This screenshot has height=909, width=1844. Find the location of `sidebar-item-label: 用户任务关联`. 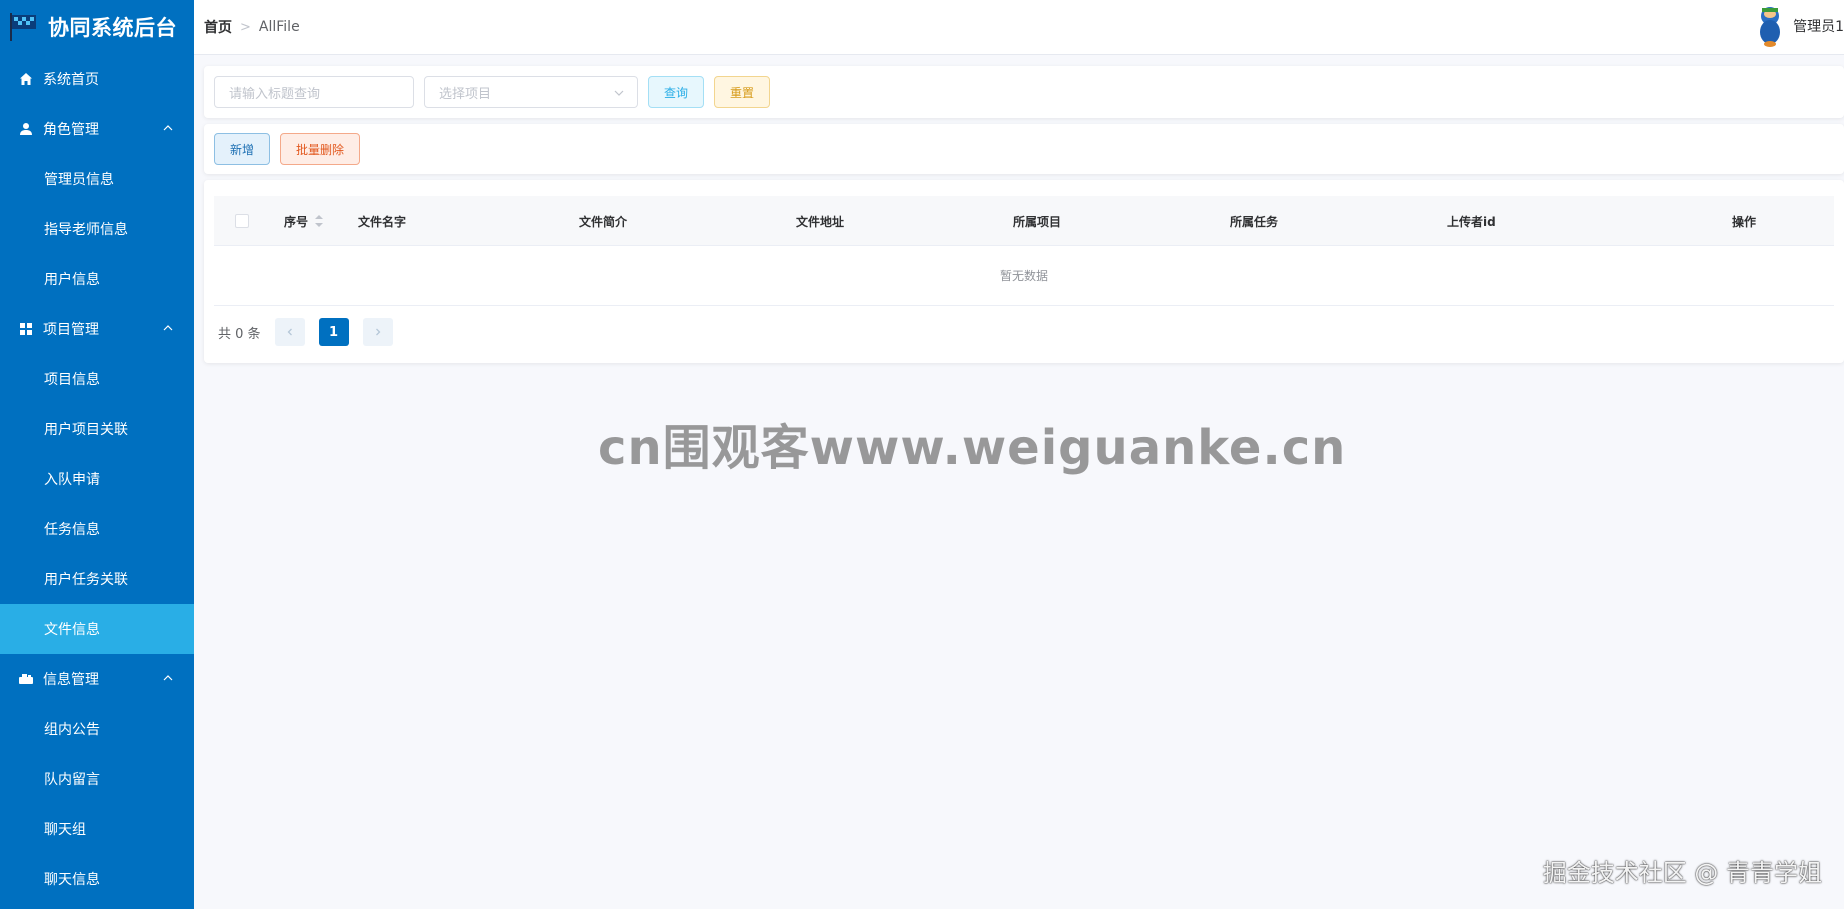

sidebar-item-label: 用户任务关联 is located at coordinates (86, 580).